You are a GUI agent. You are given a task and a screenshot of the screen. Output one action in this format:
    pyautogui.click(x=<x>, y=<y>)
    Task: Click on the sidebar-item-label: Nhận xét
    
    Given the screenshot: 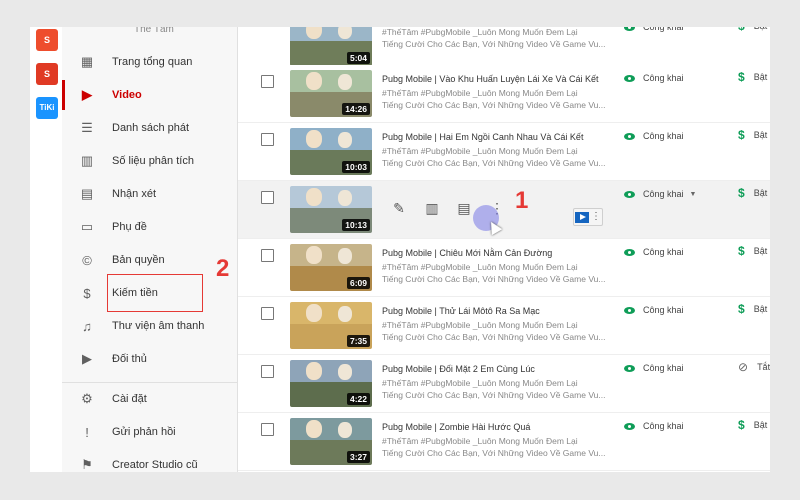 What is the action you would take?
    pyautogui.click(x=134, y=194)
    